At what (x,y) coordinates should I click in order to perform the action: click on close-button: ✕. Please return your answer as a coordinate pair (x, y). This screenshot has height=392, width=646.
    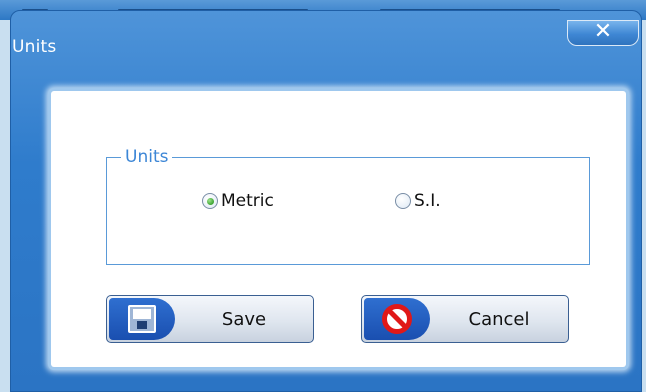
    Looking at the image, I should click on (603, 33).